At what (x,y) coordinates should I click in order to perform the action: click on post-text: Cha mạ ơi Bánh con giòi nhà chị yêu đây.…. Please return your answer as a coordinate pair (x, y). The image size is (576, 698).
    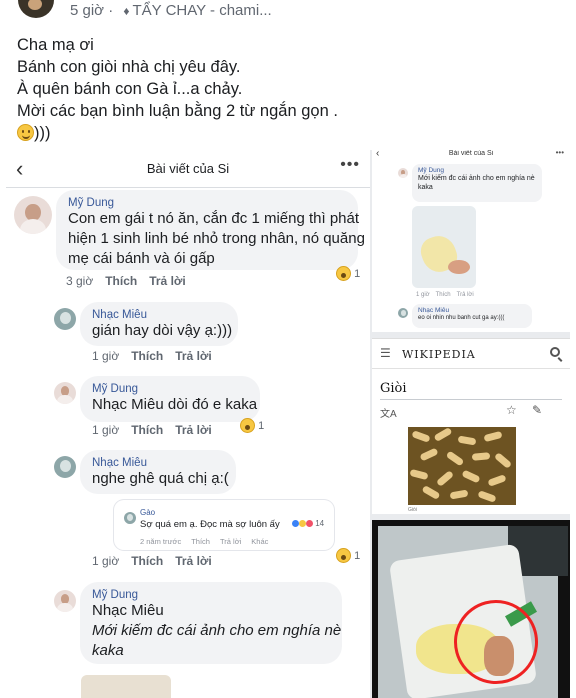
    Looking at the image, I should click on (177, 89).